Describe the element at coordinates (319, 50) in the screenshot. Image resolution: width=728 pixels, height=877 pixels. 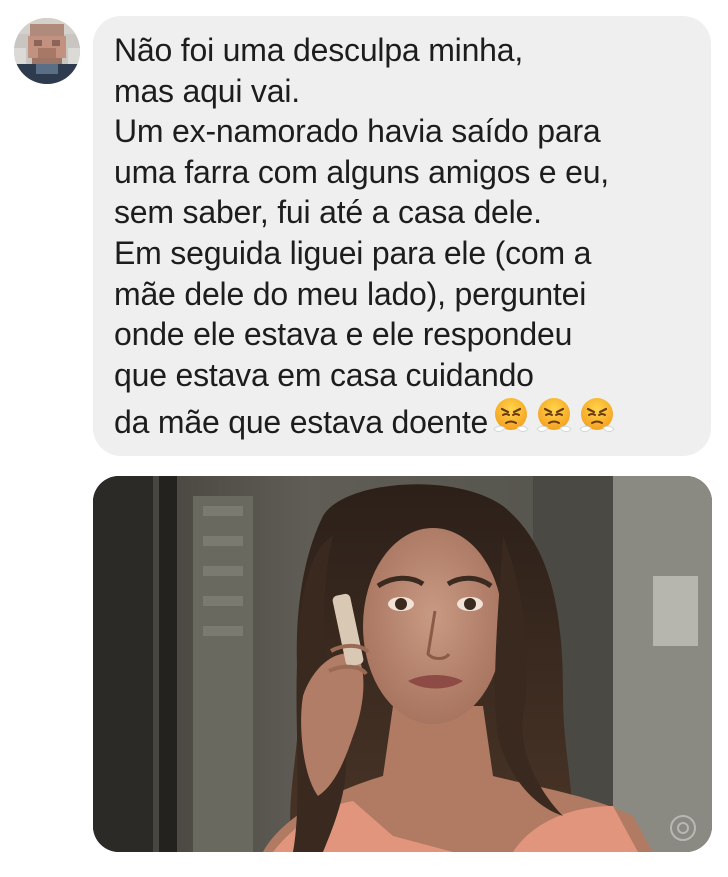
I see `message-line: Não foi uma desculpa minha,` at that location.